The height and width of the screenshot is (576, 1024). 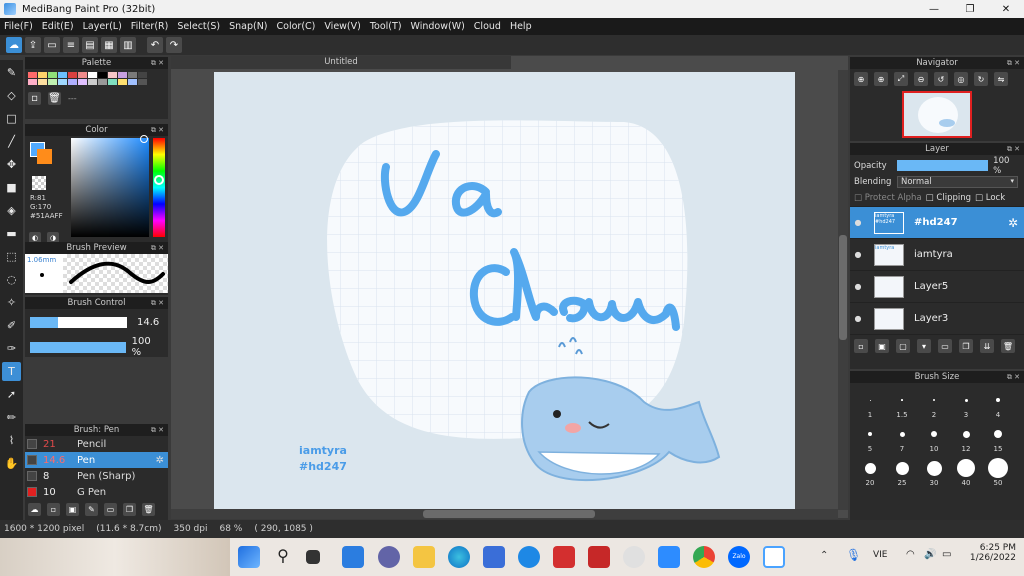 I want to click on blending-select: Normal ▾, so click(x=957, y=182).